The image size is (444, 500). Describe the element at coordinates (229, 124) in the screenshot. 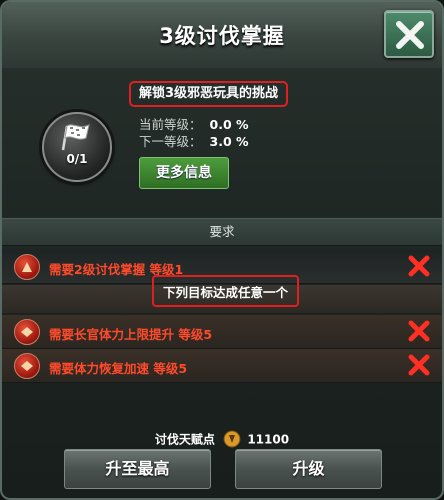

I see `current-level-value: 0.0 %` at that location.